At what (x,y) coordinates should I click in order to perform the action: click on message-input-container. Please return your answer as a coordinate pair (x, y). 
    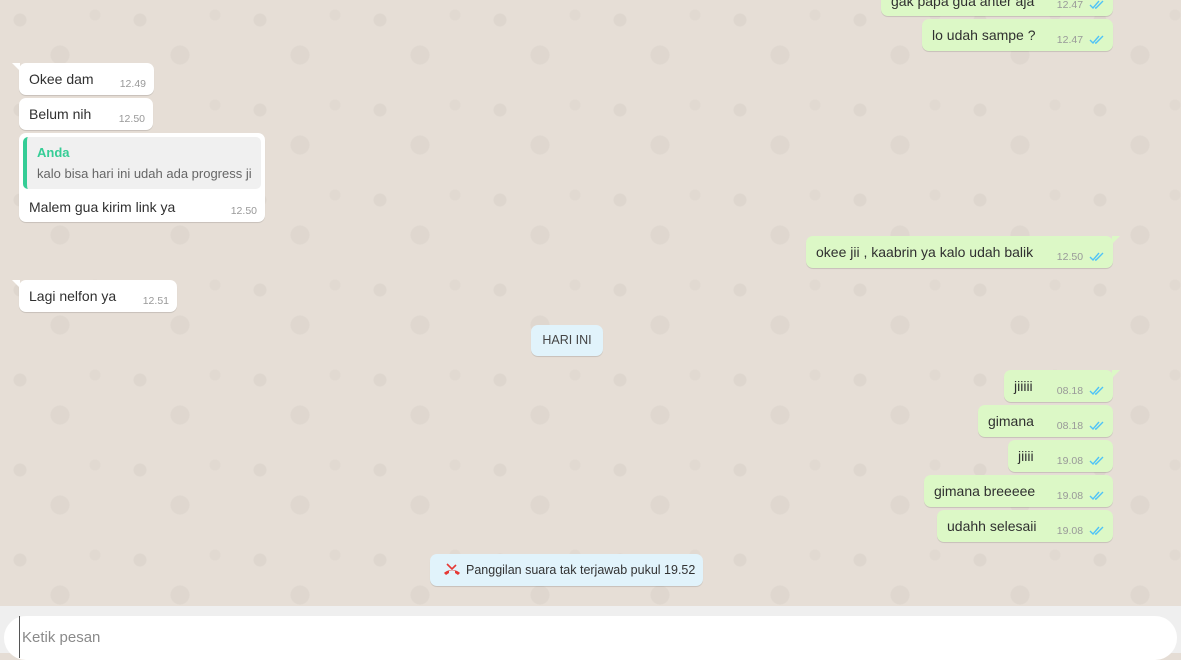
    Looking at the image, I should click on (592, 638).